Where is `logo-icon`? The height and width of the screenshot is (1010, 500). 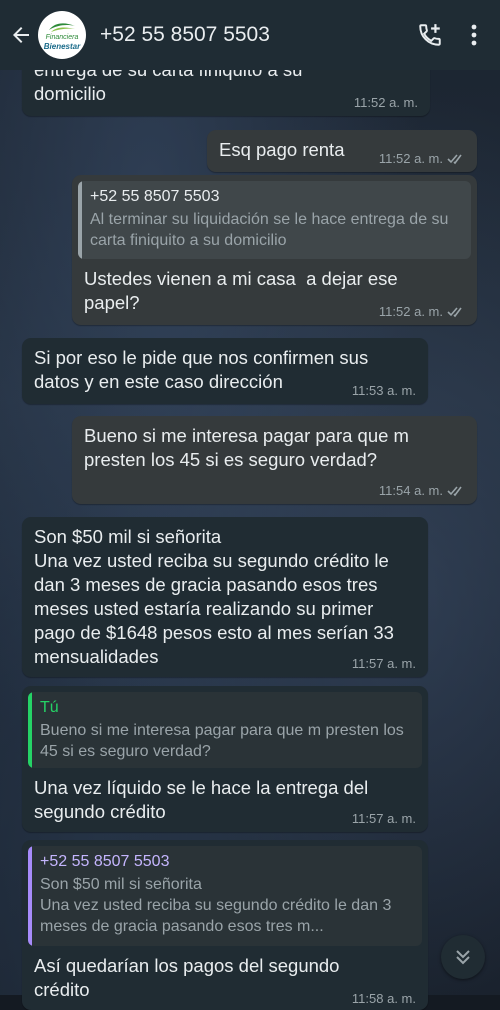
logo-icon is located at coordinates (62, 27).